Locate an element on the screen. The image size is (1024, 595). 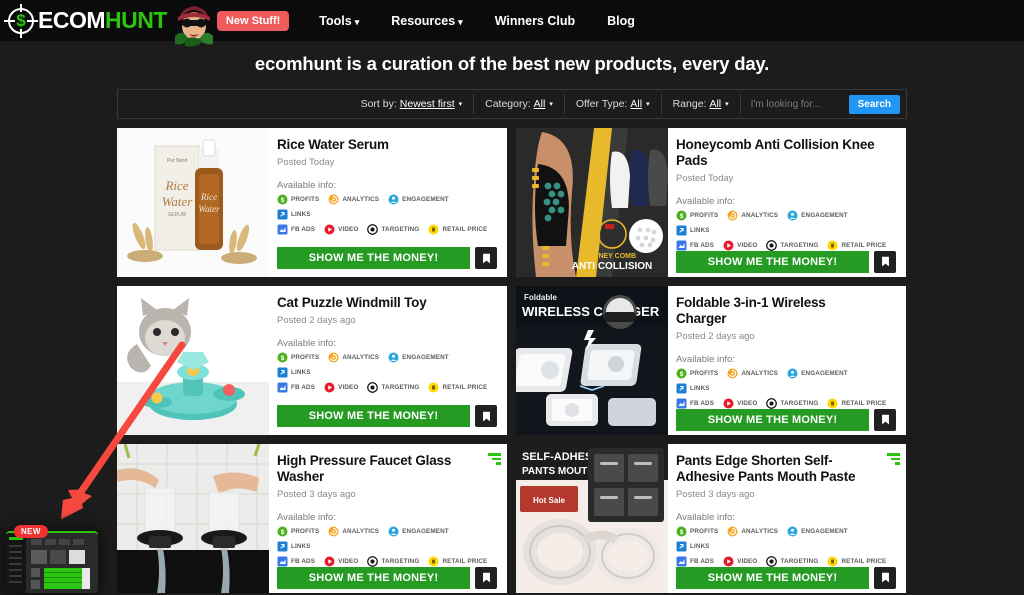
filter-range: Range: All ▾ is located at coordinates (701, 104).